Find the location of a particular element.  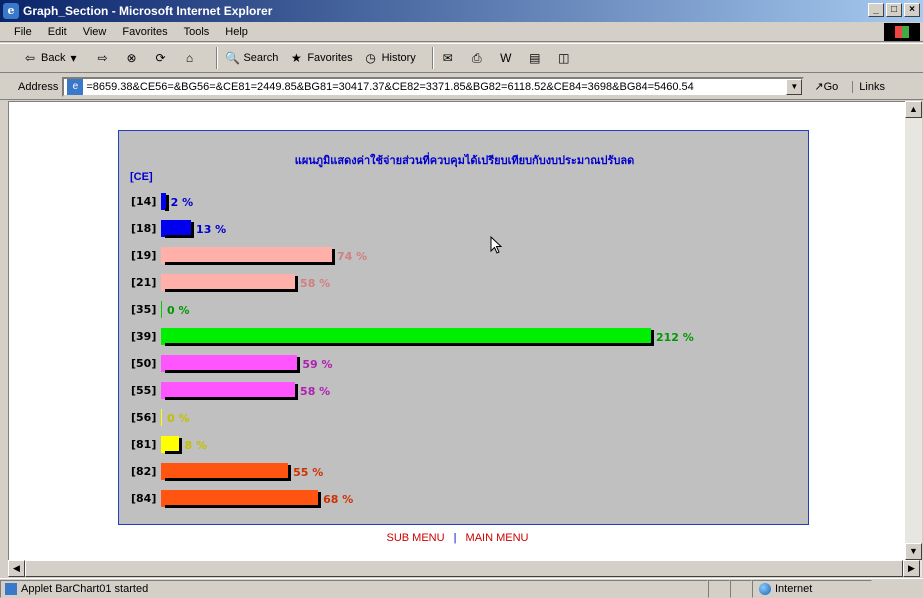

menu-view: View is located at coordinates (95, 32).